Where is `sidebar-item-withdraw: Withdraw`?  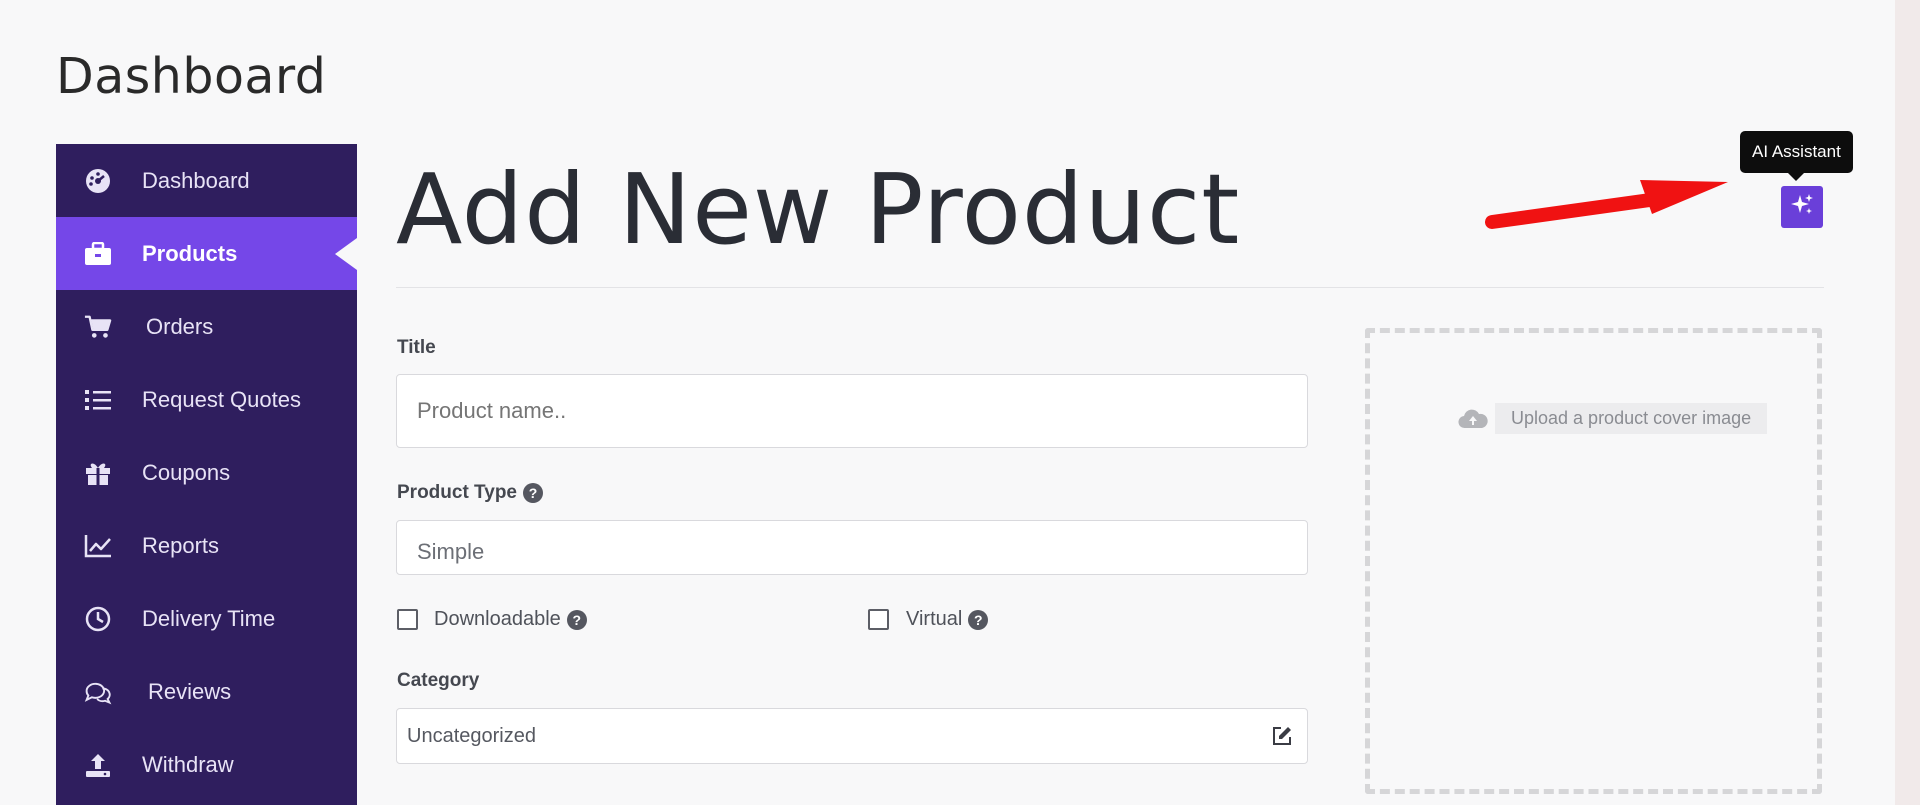 sidebar-item-withdraw: Withdraw is located at coordinates (206, 764).